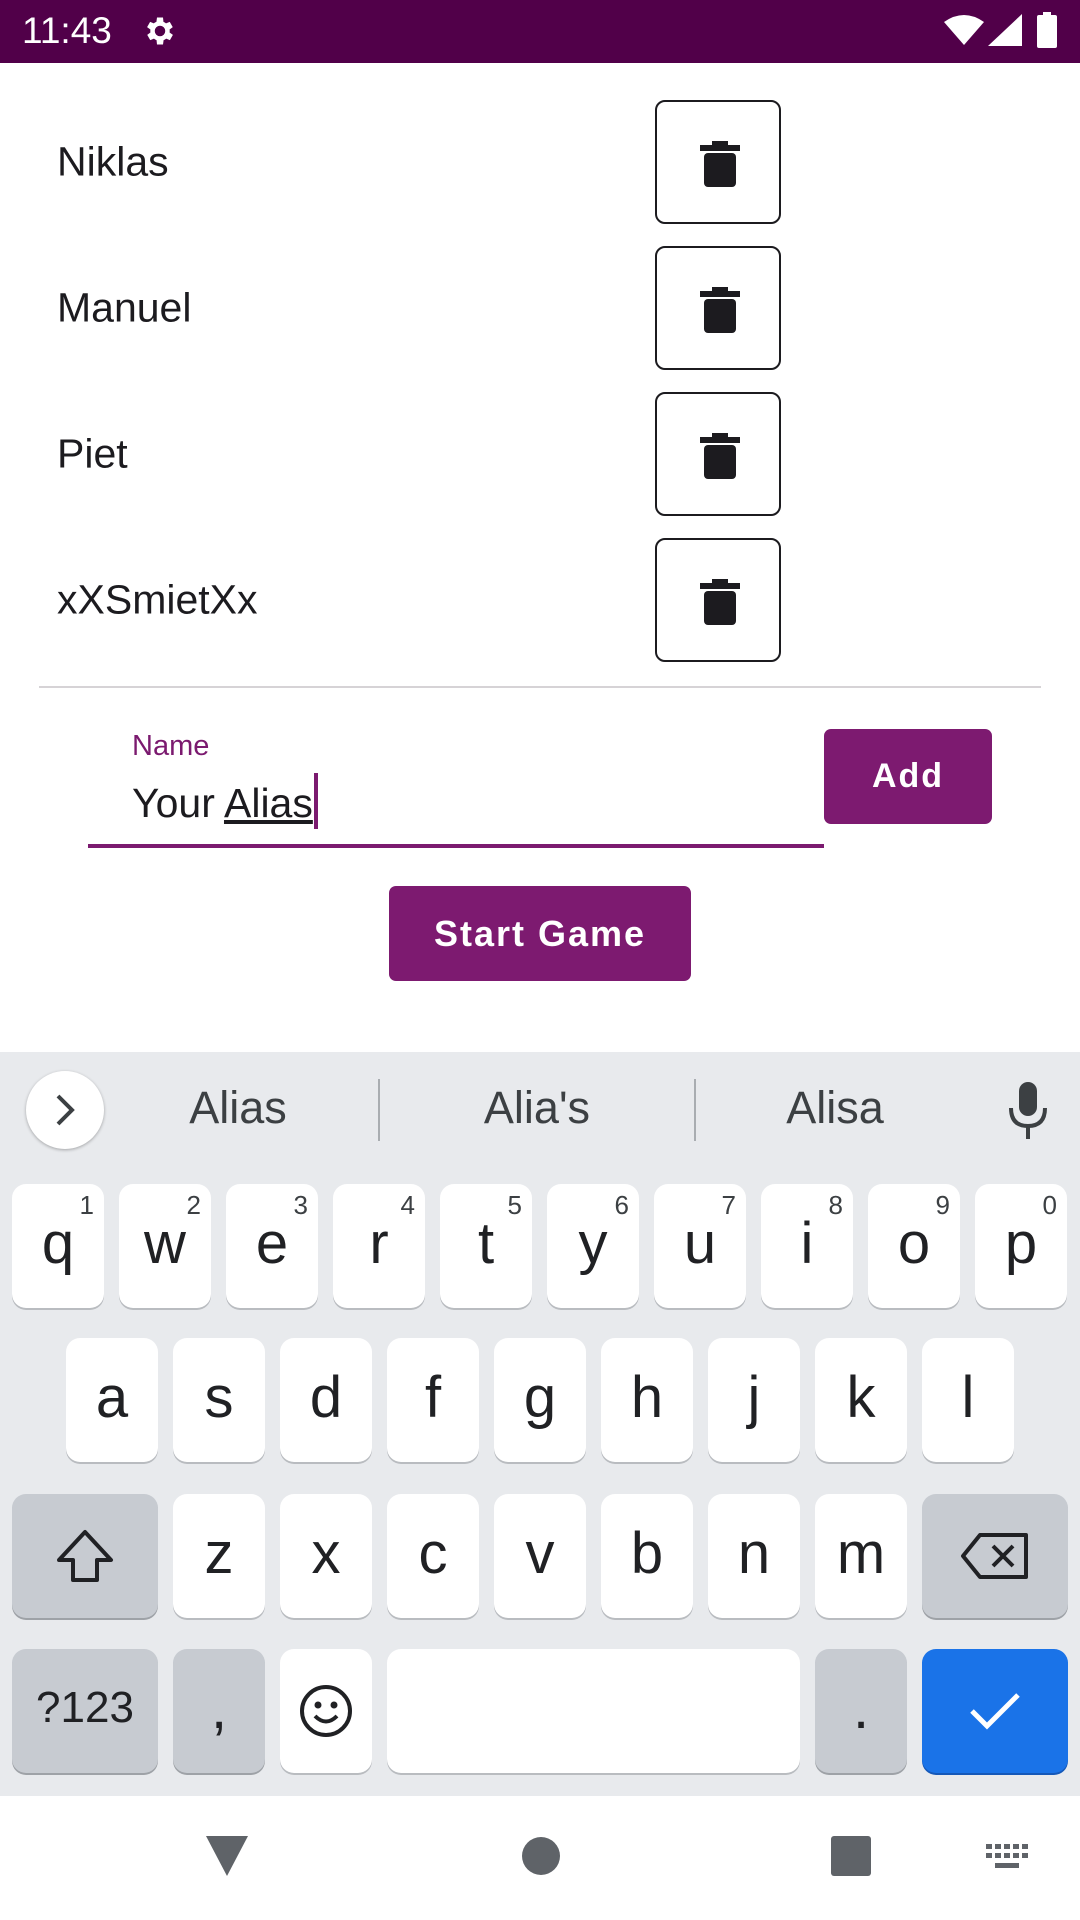 This screenshot has width=1080, height=1920. What do you see at coordinates (433, 1553) in the screenshot?
I see `key-label: c` at bounding box center [433, 1553].